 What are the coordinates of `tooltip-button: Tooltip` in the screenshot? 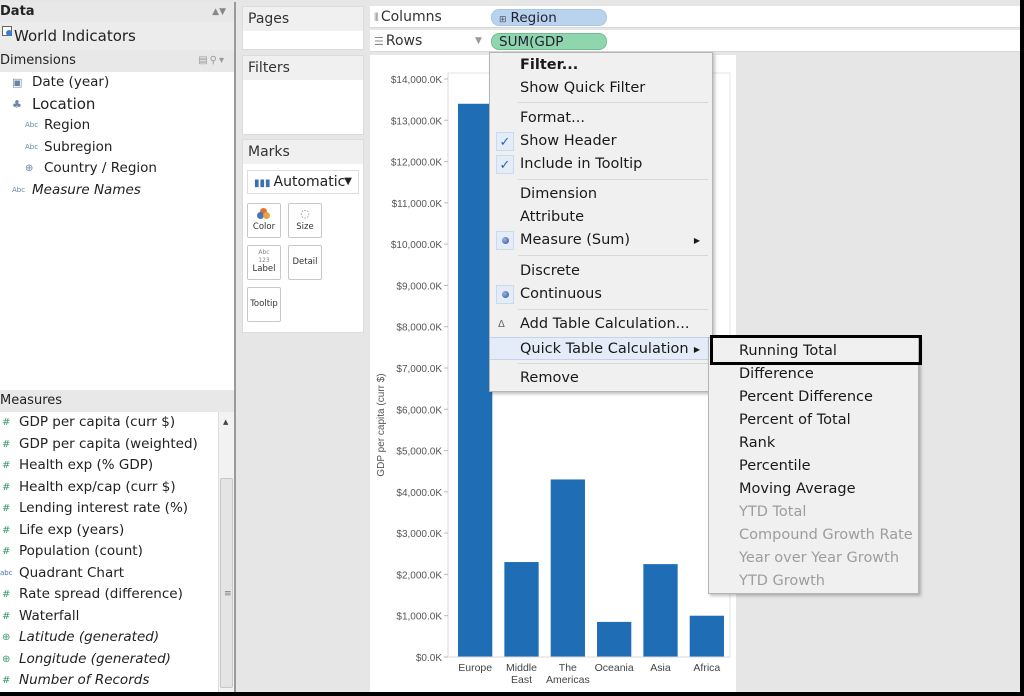 It's located at (264, 304).